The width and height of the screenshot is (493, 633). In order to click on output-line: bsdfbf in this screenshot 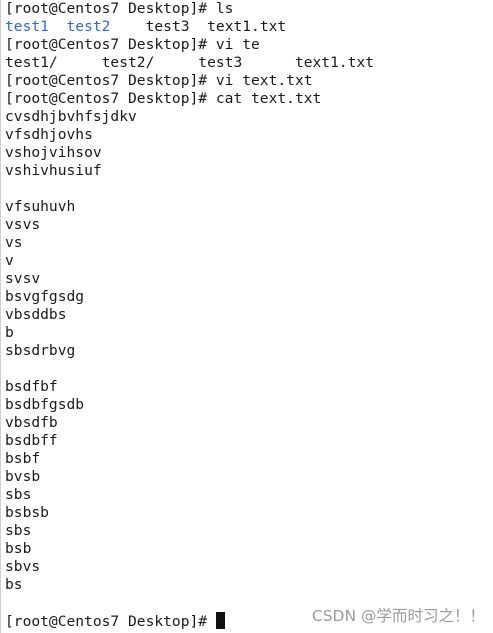, I will do `click(31, 386)`.